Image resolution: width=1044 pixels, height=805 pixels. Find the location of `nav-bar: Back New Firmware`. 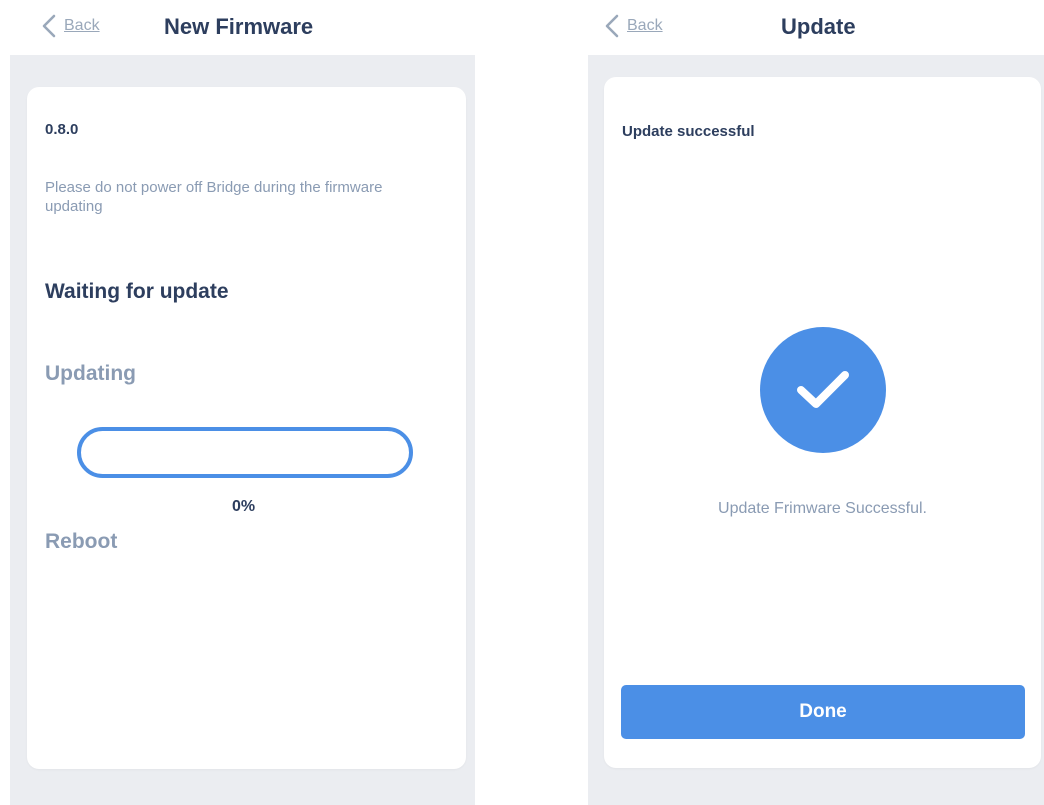

nav-bar: Back New Firmware is located at coordinates (242, 27).